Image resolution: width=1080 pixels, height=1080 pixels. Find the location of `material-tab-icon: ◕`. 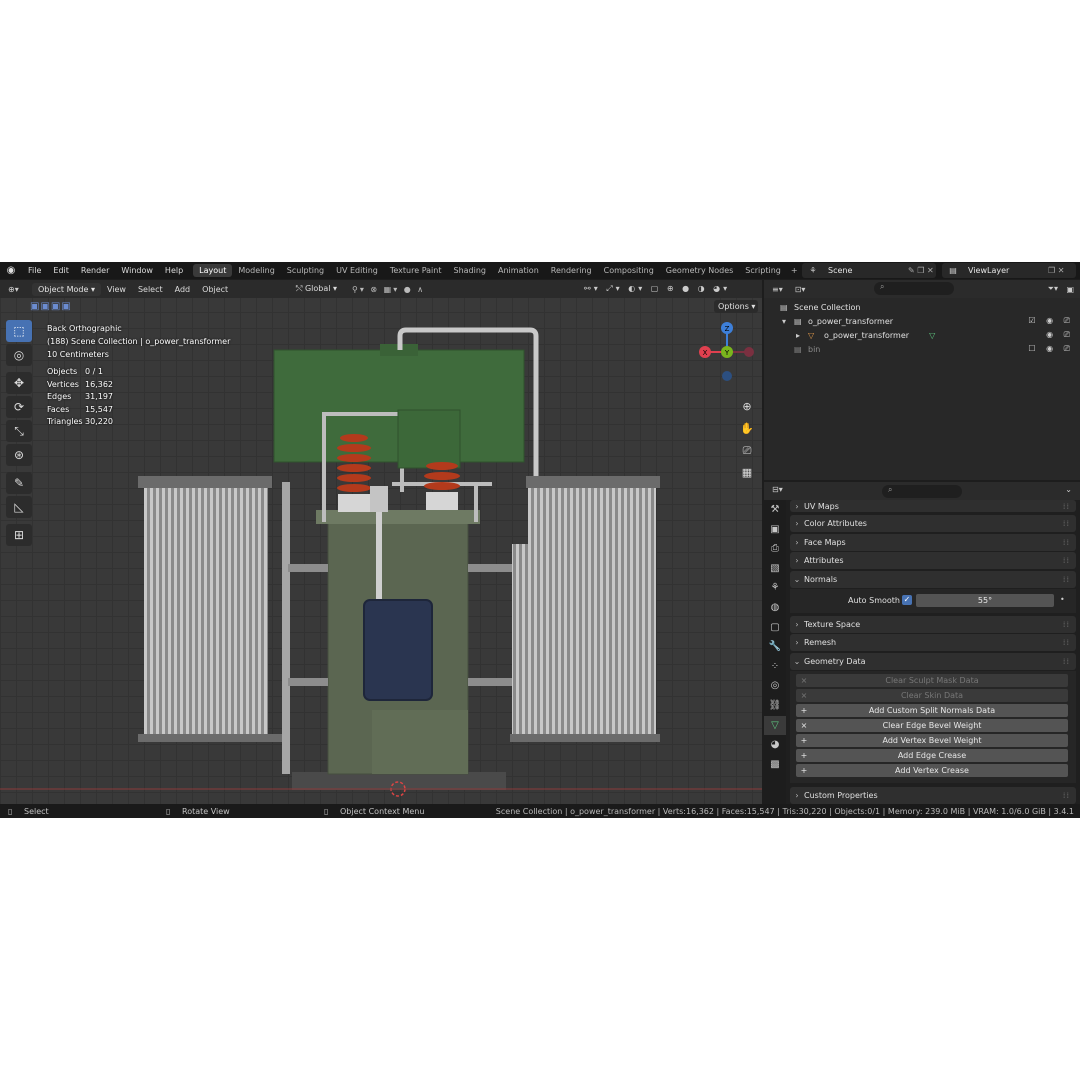

material-tab-icon: ◕ is located at coordinates (775, 745).